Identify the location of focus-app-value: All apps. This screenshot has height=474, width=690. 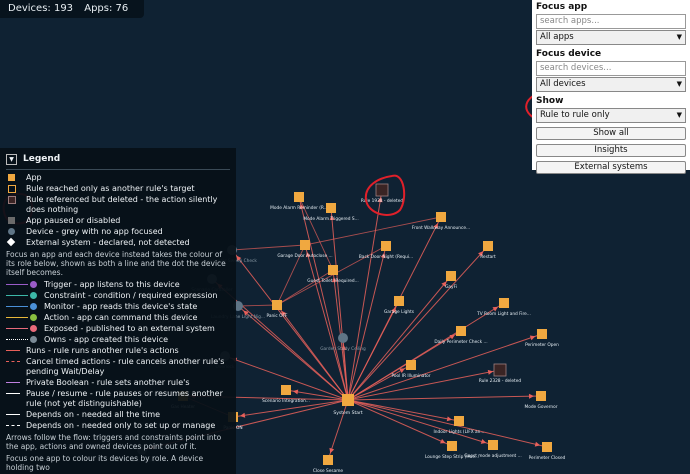
(557, 37).